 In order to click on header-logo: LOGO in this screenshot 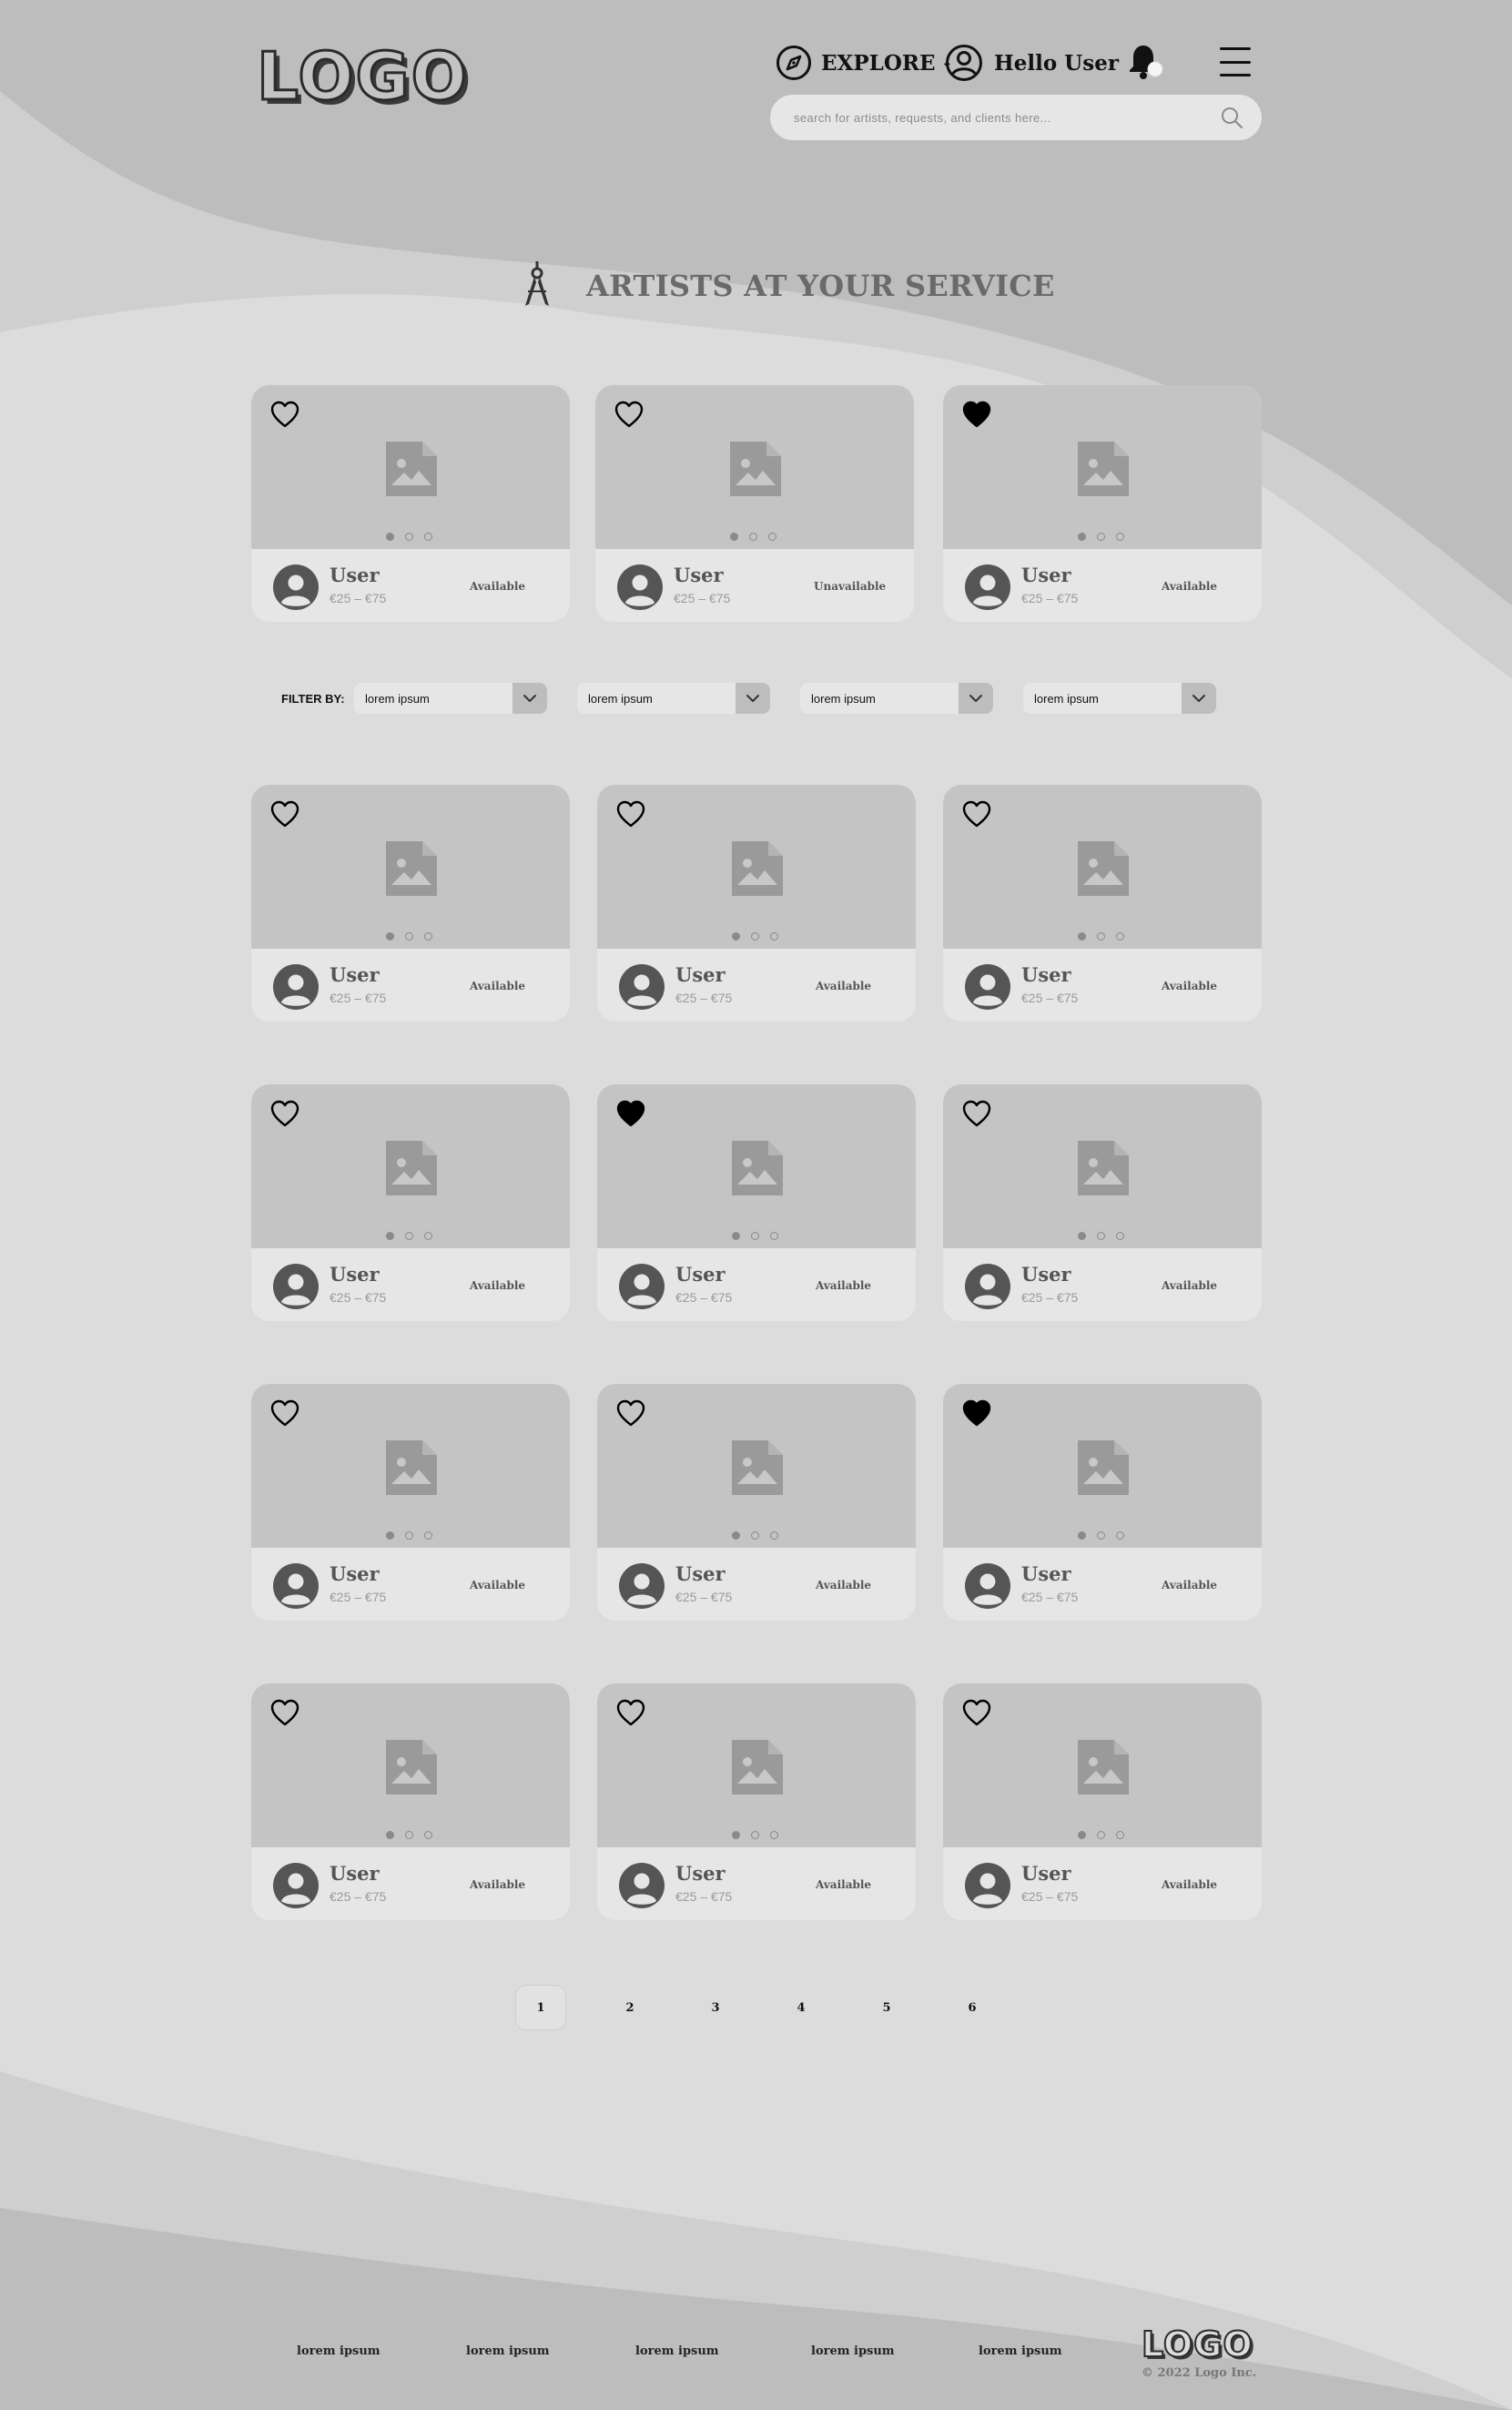, I will do `click(362, 77)`.